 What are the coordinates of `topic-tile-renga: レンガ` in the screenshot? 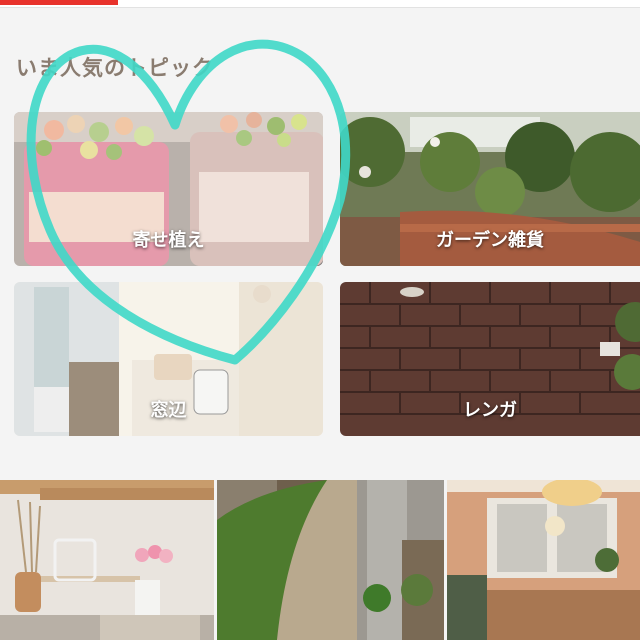 It's located at (490, 359).